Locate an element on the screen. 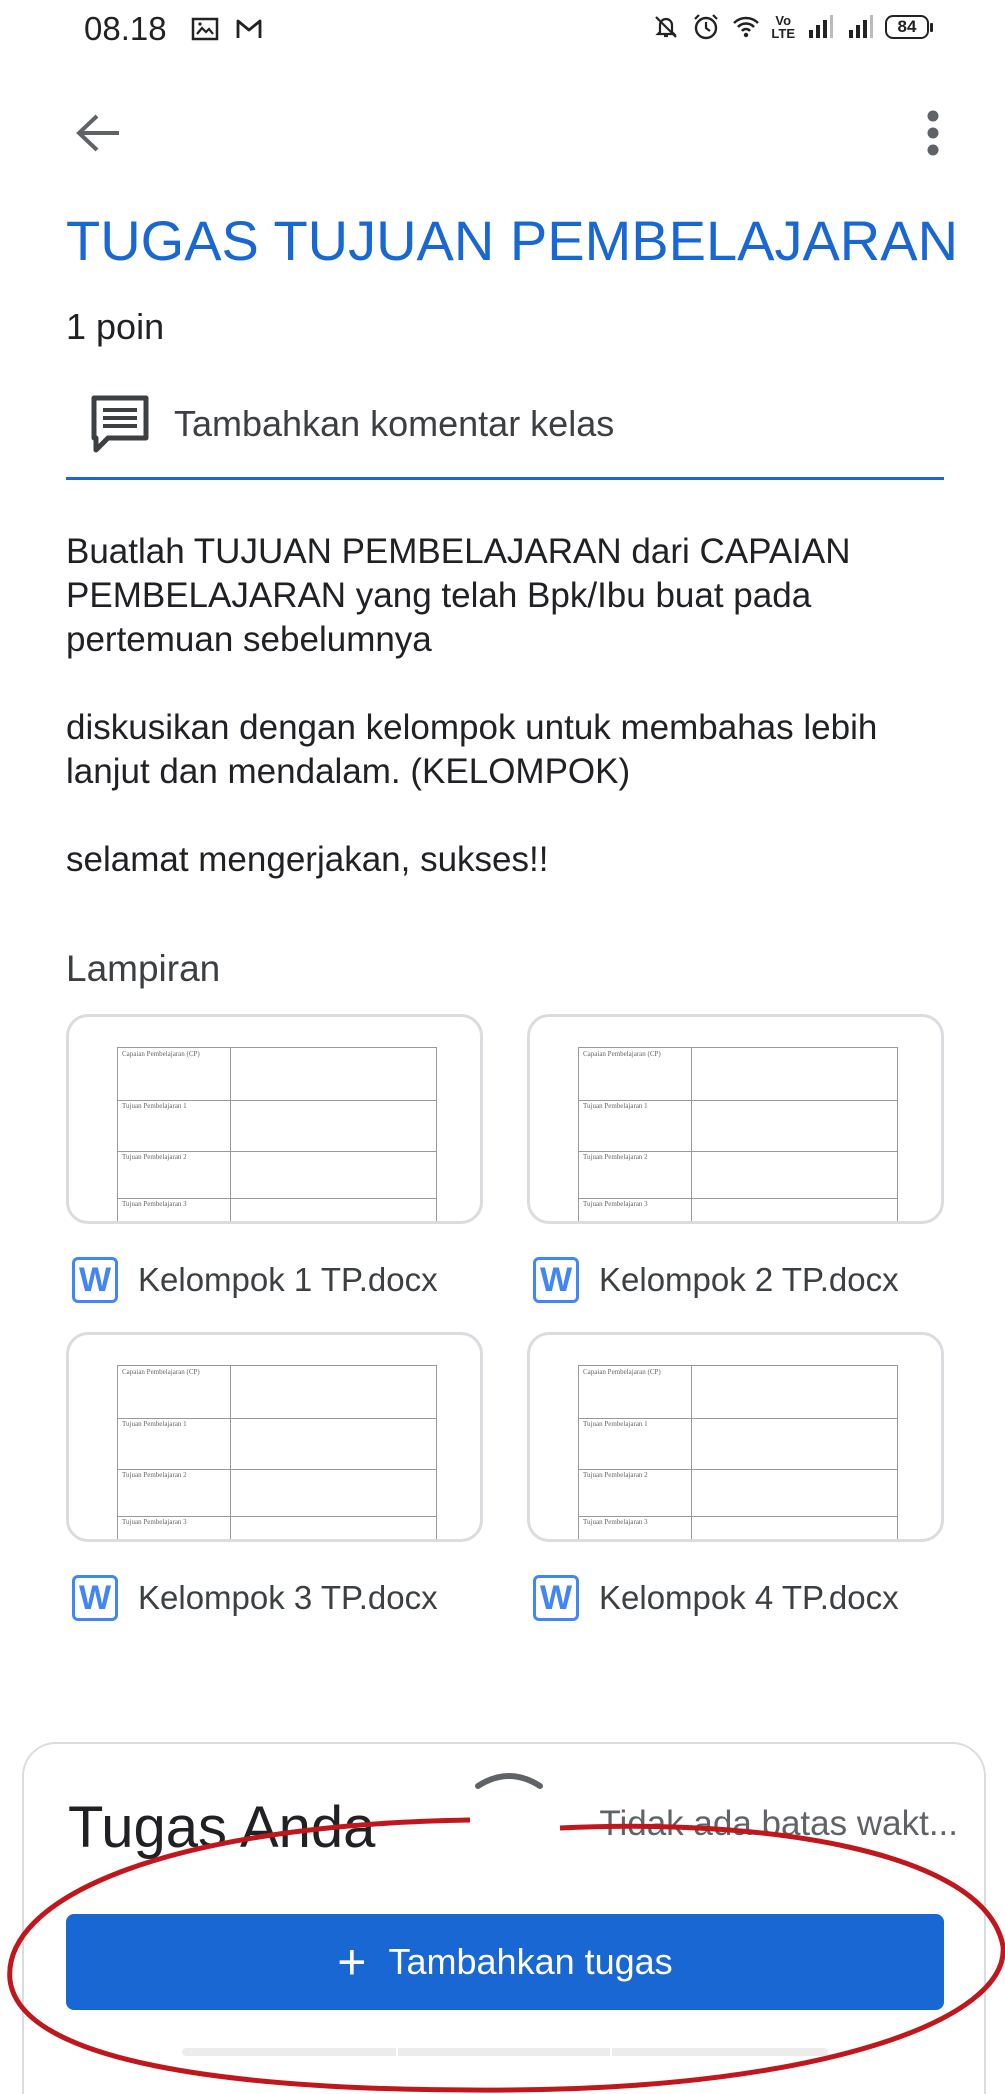 This screenshot has height=2094, width=1005. back-button is located at coordinates (98, 133).